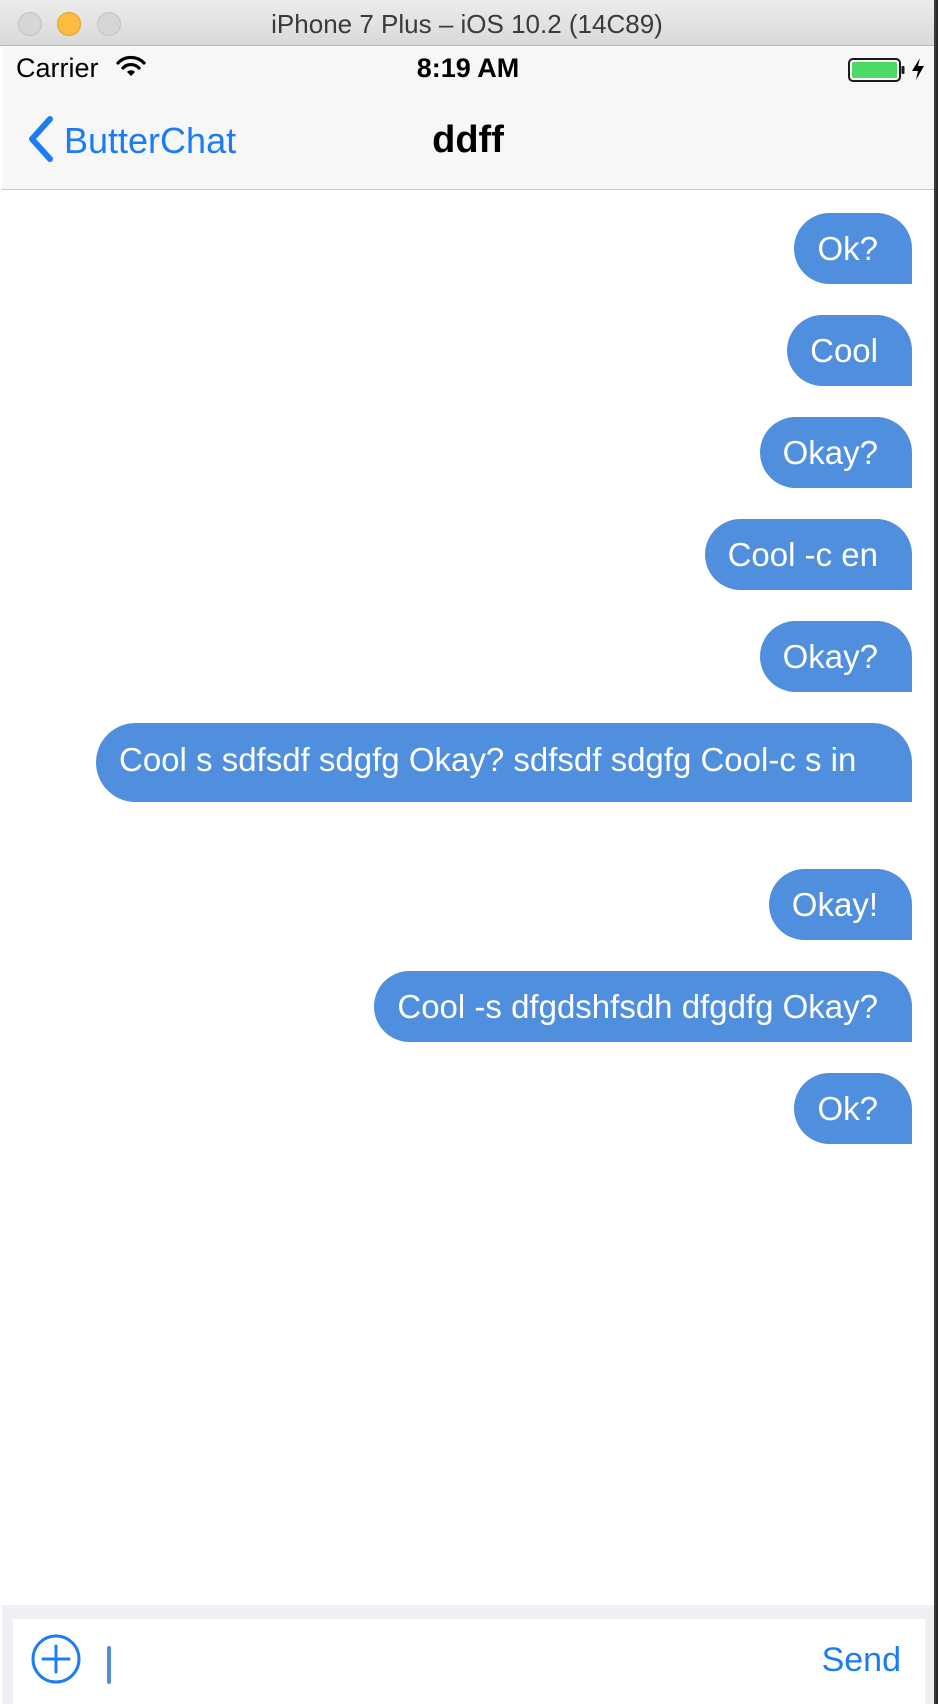 The image size is (938, 1704). I want to click on status-bar: Carrier 8:19 AM, so click(468, 69).